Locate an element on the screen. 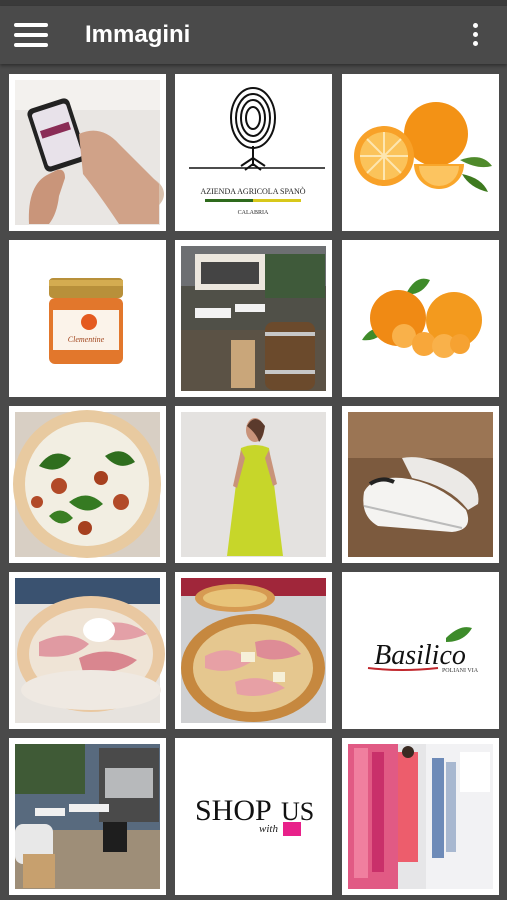 The image size is (507, 900). terrace-image is located at coordinates (253, 318).